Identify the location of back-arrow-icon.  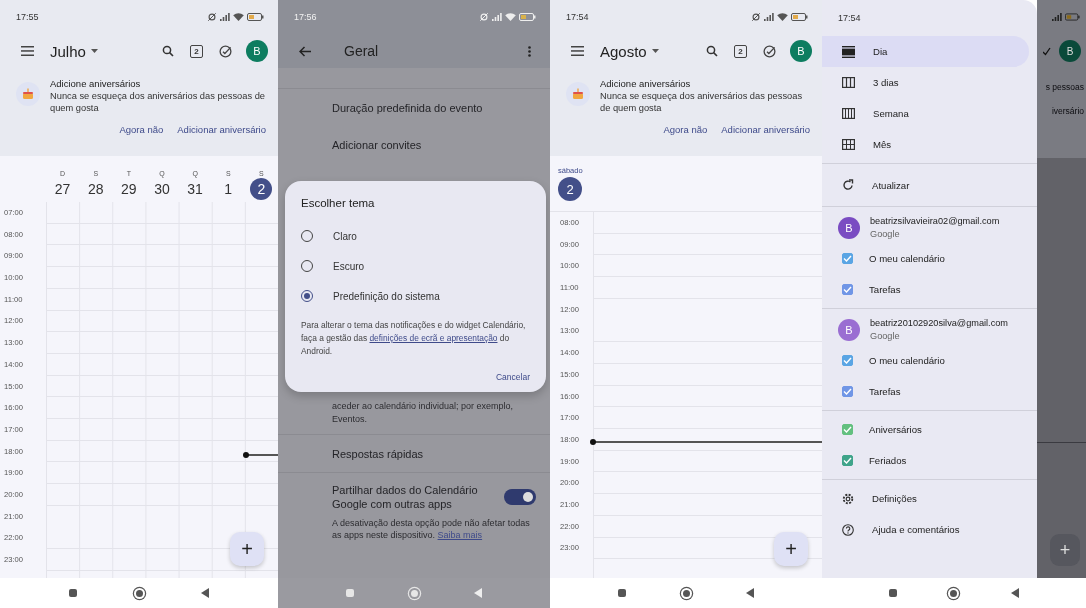
(305, 51).